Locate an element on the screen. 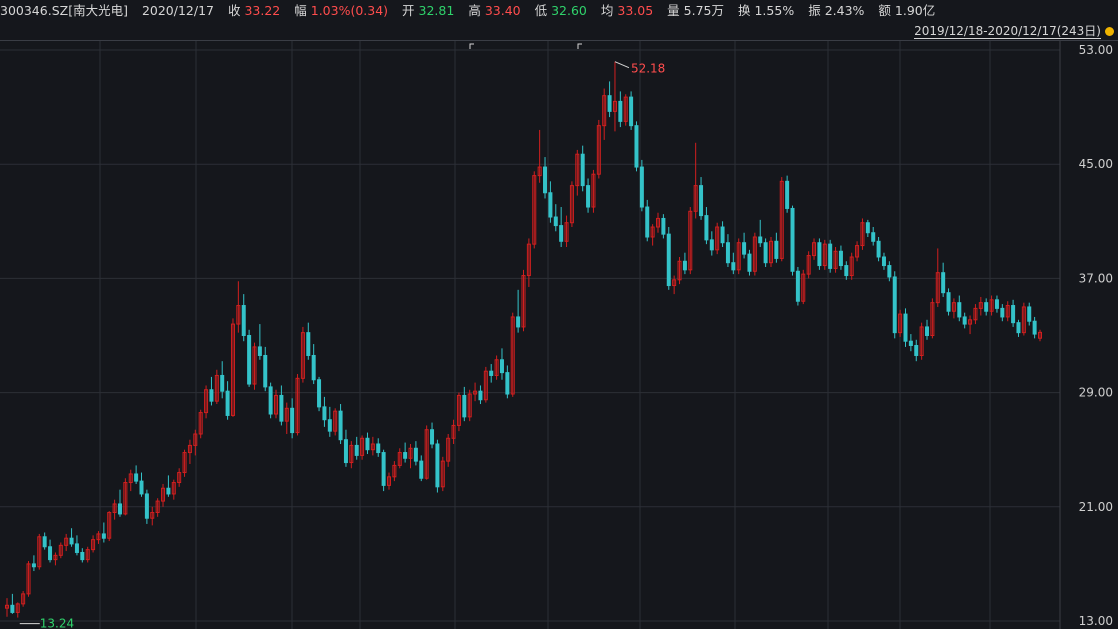 This screenshot has height=629, width=1118. date-range-selector: 2019/12/18-2020/12/17(243日) is located at coordinates (1013, 31).